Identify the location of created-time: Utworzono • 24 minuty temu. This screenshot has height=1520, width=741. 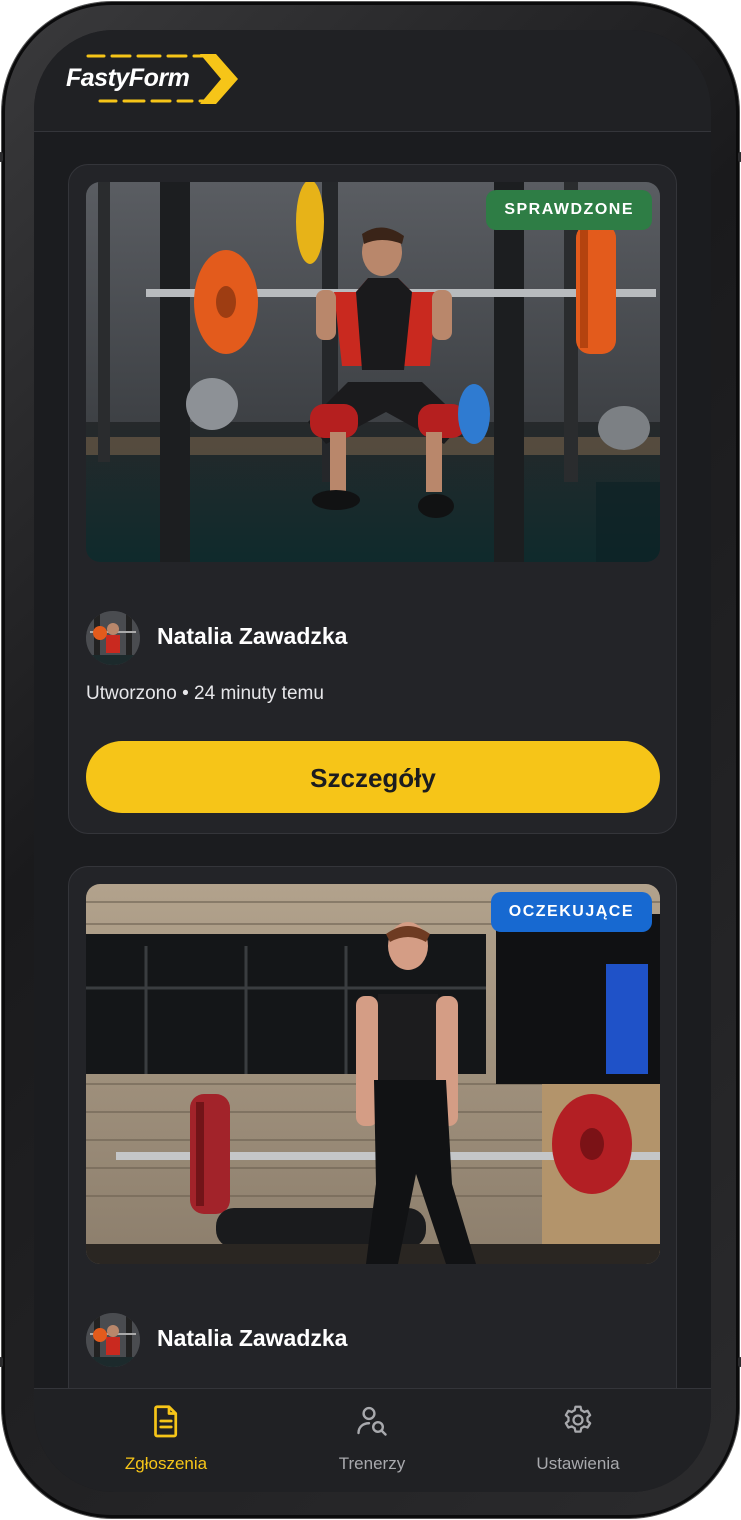
(205, 693).